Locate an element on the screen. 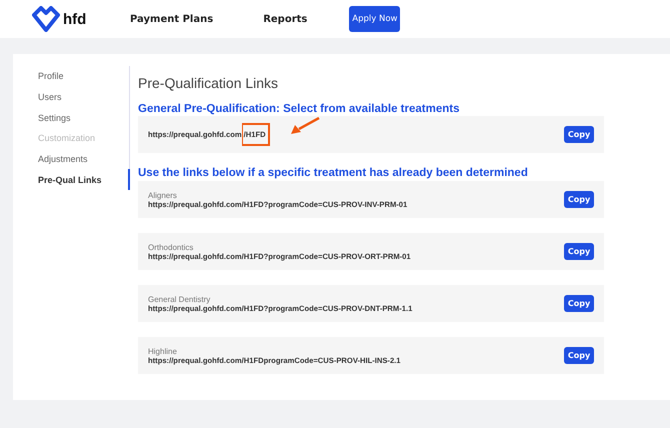  apply-now-button: Apply Now is located at coordinates (374, 19).